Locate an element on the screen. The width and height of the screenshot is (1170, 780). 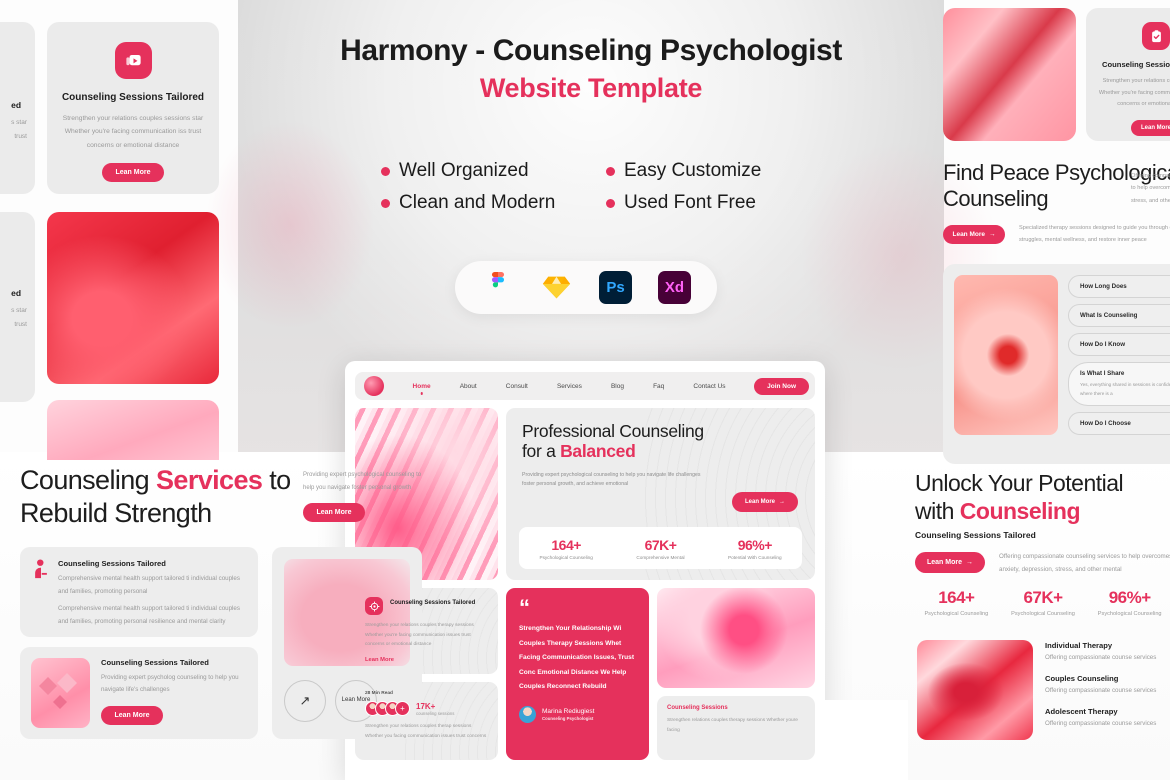
hero-stat-value: 164+ is located at coordinates (566, 544).